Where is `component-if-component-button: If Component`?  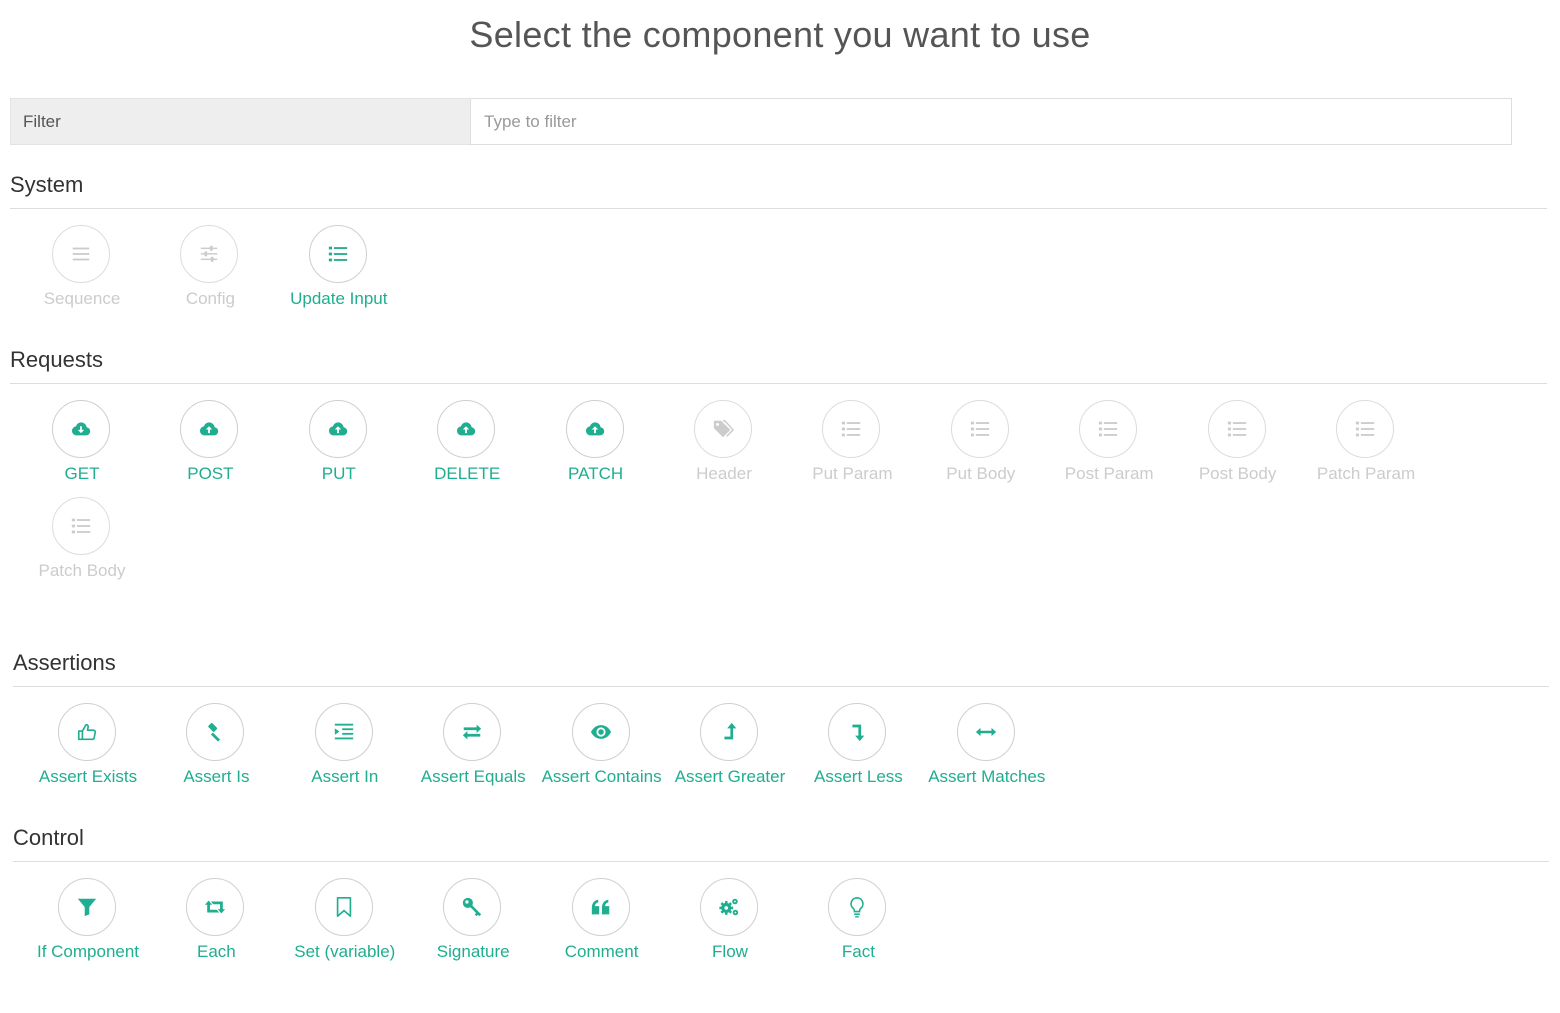
component-if-component-button: If Component is located at coordinates (88, 924).